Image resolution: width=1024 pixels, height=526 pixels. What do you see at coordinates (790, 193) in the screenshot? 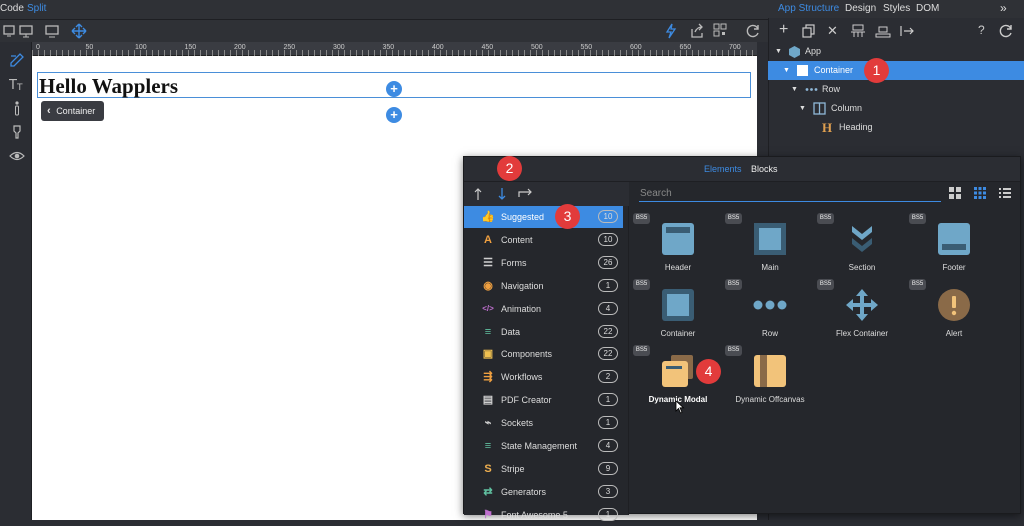
I see `search-input: Search` at bounding box center [790, 193].